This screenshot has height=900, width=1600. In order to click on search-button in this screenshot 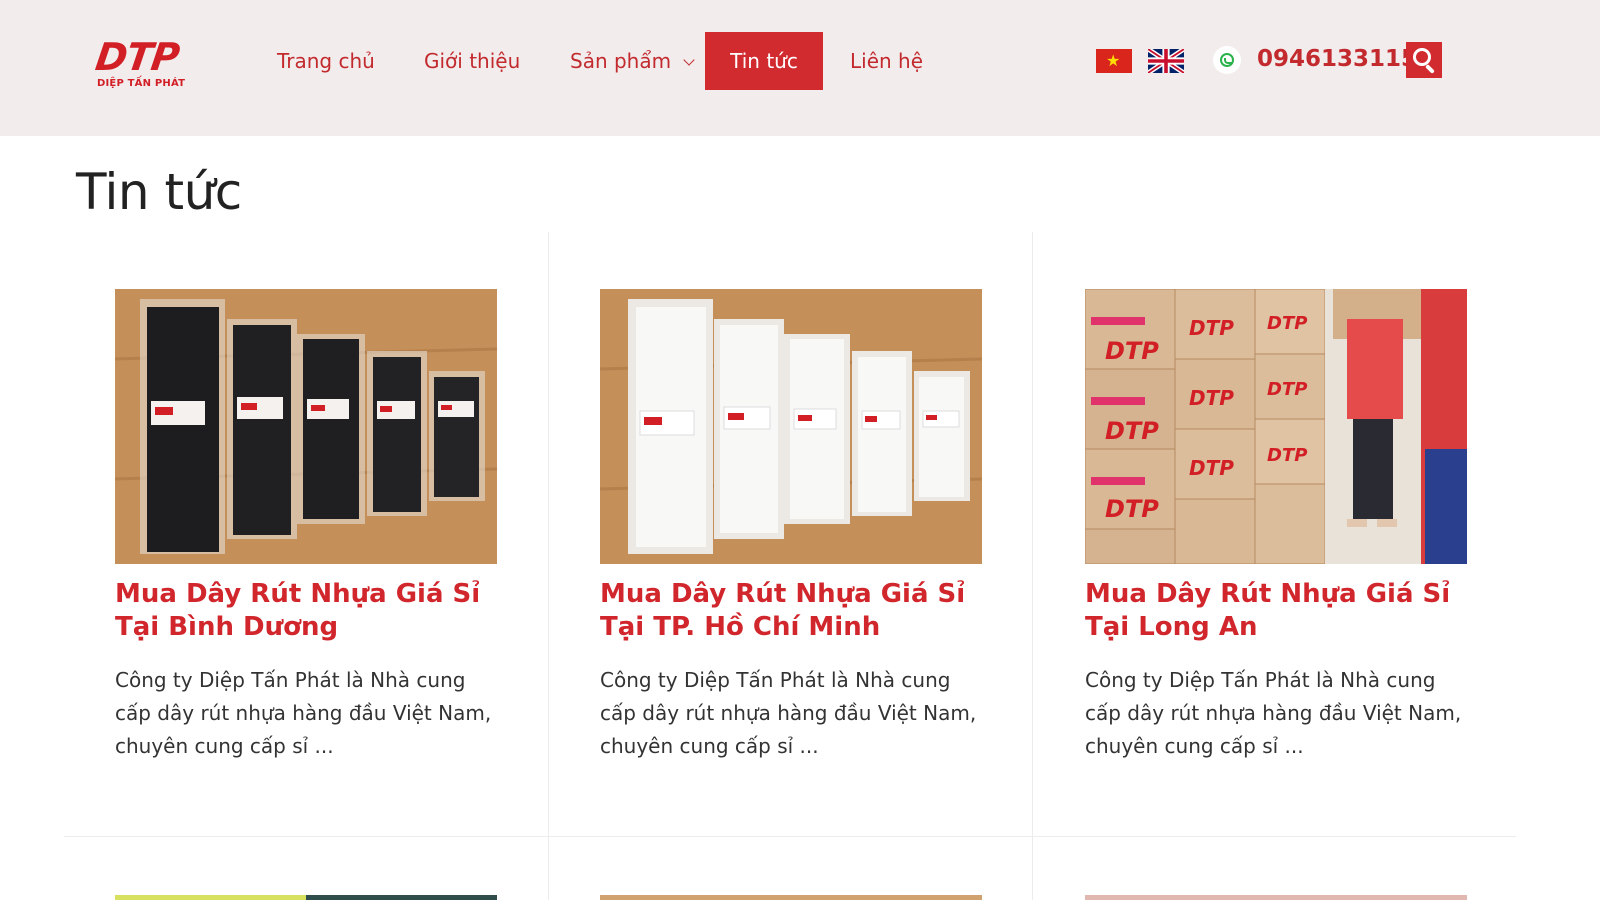, I will do `click(1424, 60)`.